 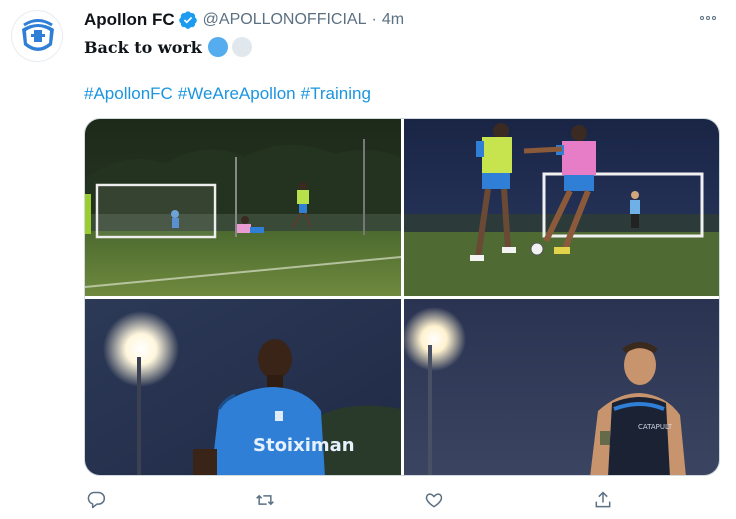 What do you see at coordinates (285, 20) in the screenshot?
I see `user-handle: @APOLLONOFFICIAL` at bounding box center [285, 20].